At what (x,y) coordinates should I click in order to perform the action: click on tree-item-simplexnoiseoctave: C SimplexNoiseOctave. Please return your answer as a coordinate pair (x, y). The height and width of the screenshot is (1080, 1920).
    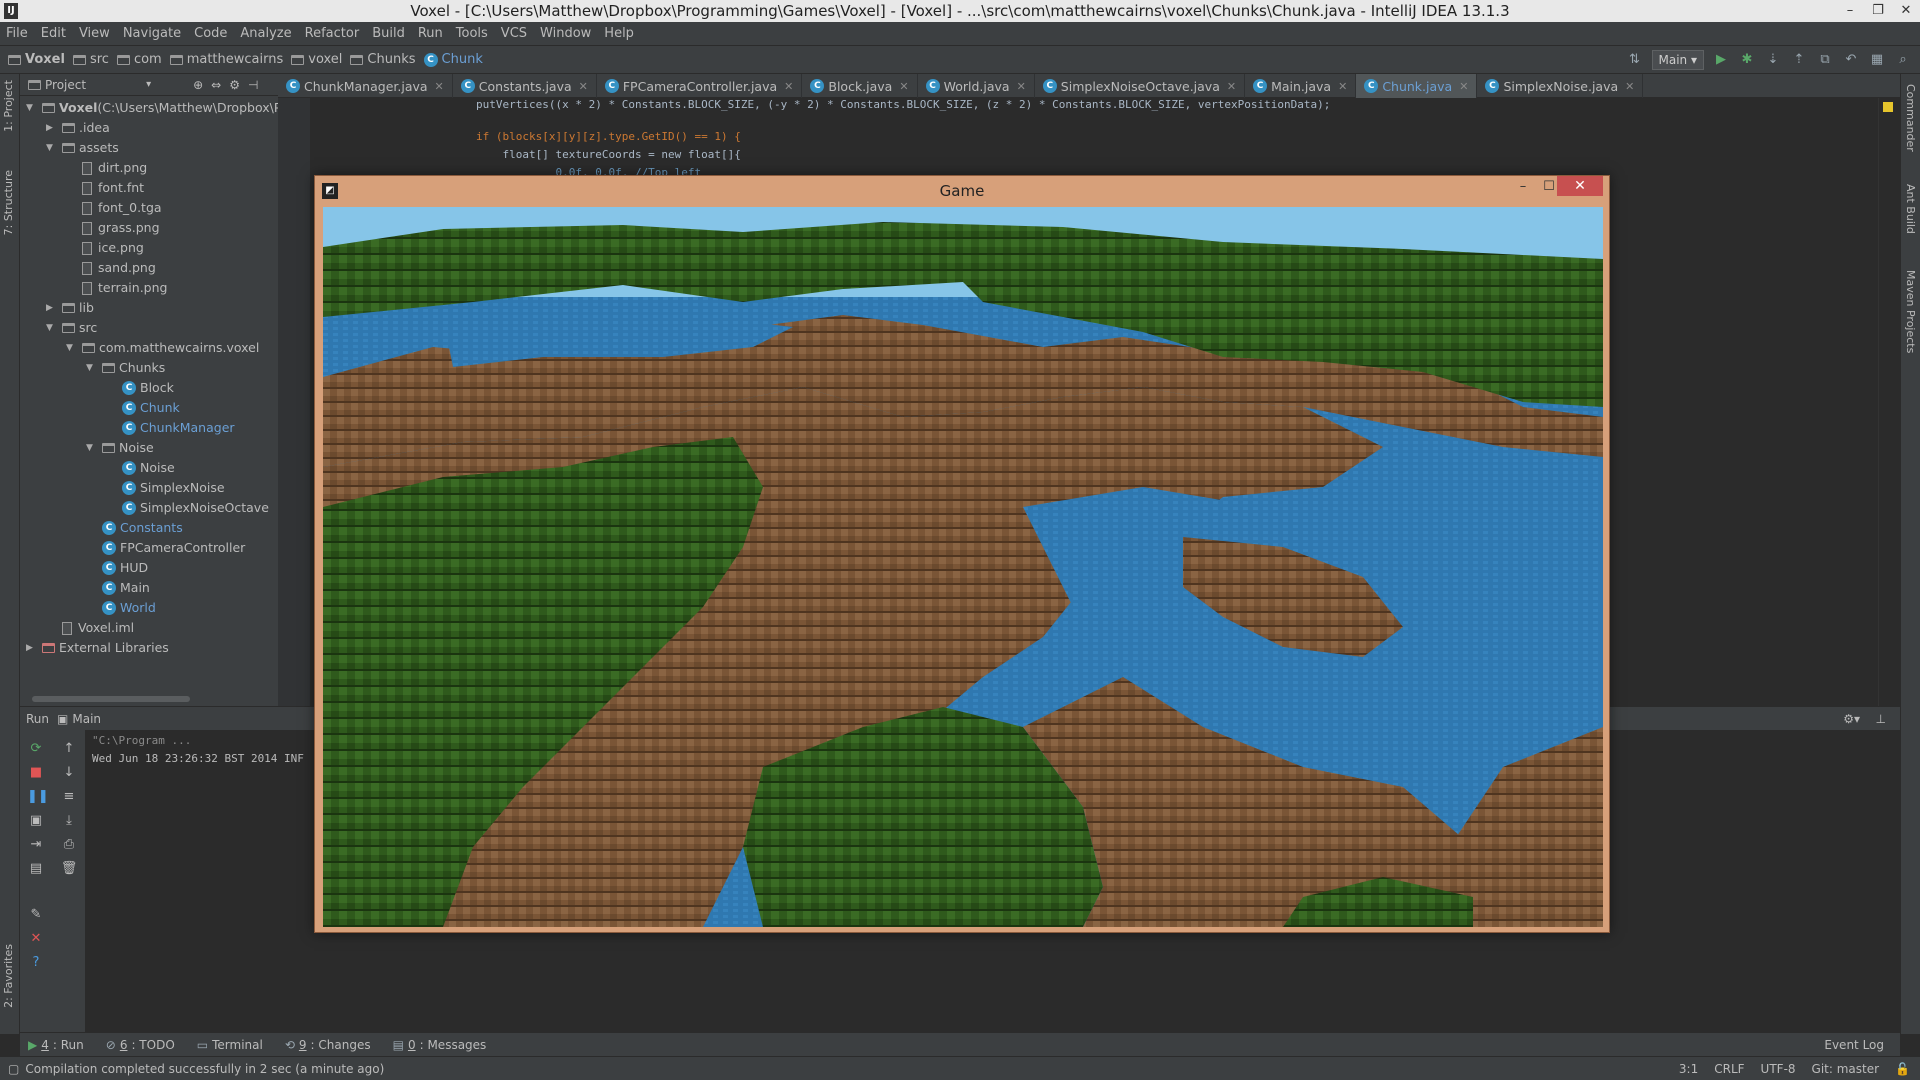
    Looking at the image, I should click on (187, 508).